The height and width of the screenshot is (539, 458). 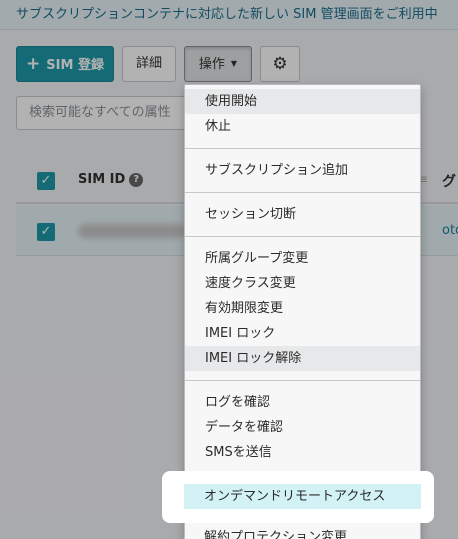 What do you see at coordinates (302, 258) in the screenshot?
I see `menu-item-change-group: 所属グループ変更` at bounding box center [302, 258].